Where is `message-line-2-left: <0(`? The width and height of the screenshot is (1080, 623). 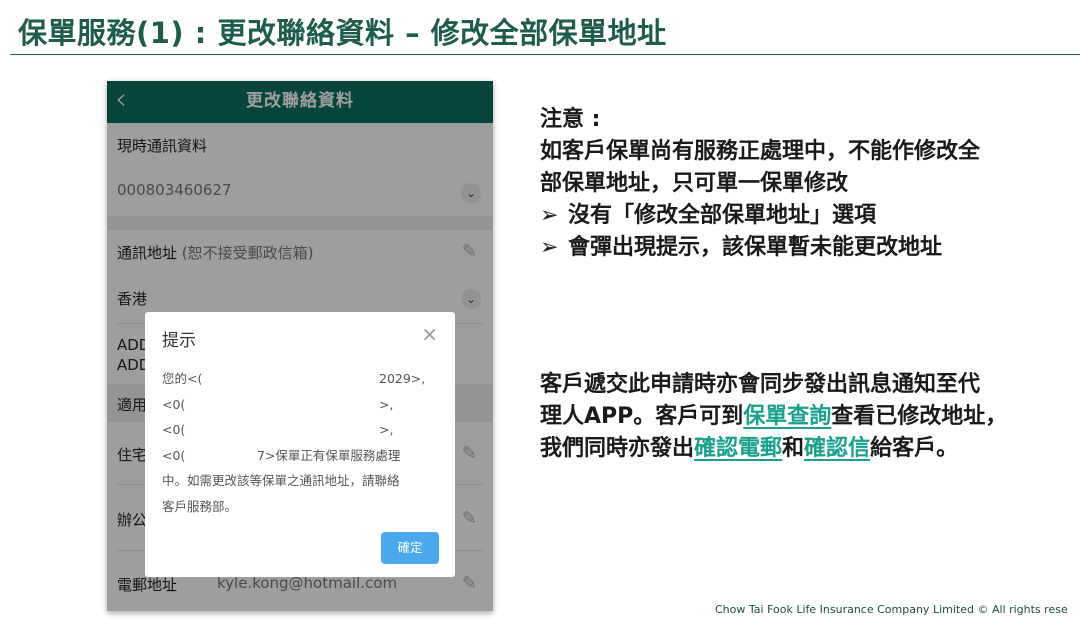 message-line-2-left: <0( is located at coordinates (174, 404).